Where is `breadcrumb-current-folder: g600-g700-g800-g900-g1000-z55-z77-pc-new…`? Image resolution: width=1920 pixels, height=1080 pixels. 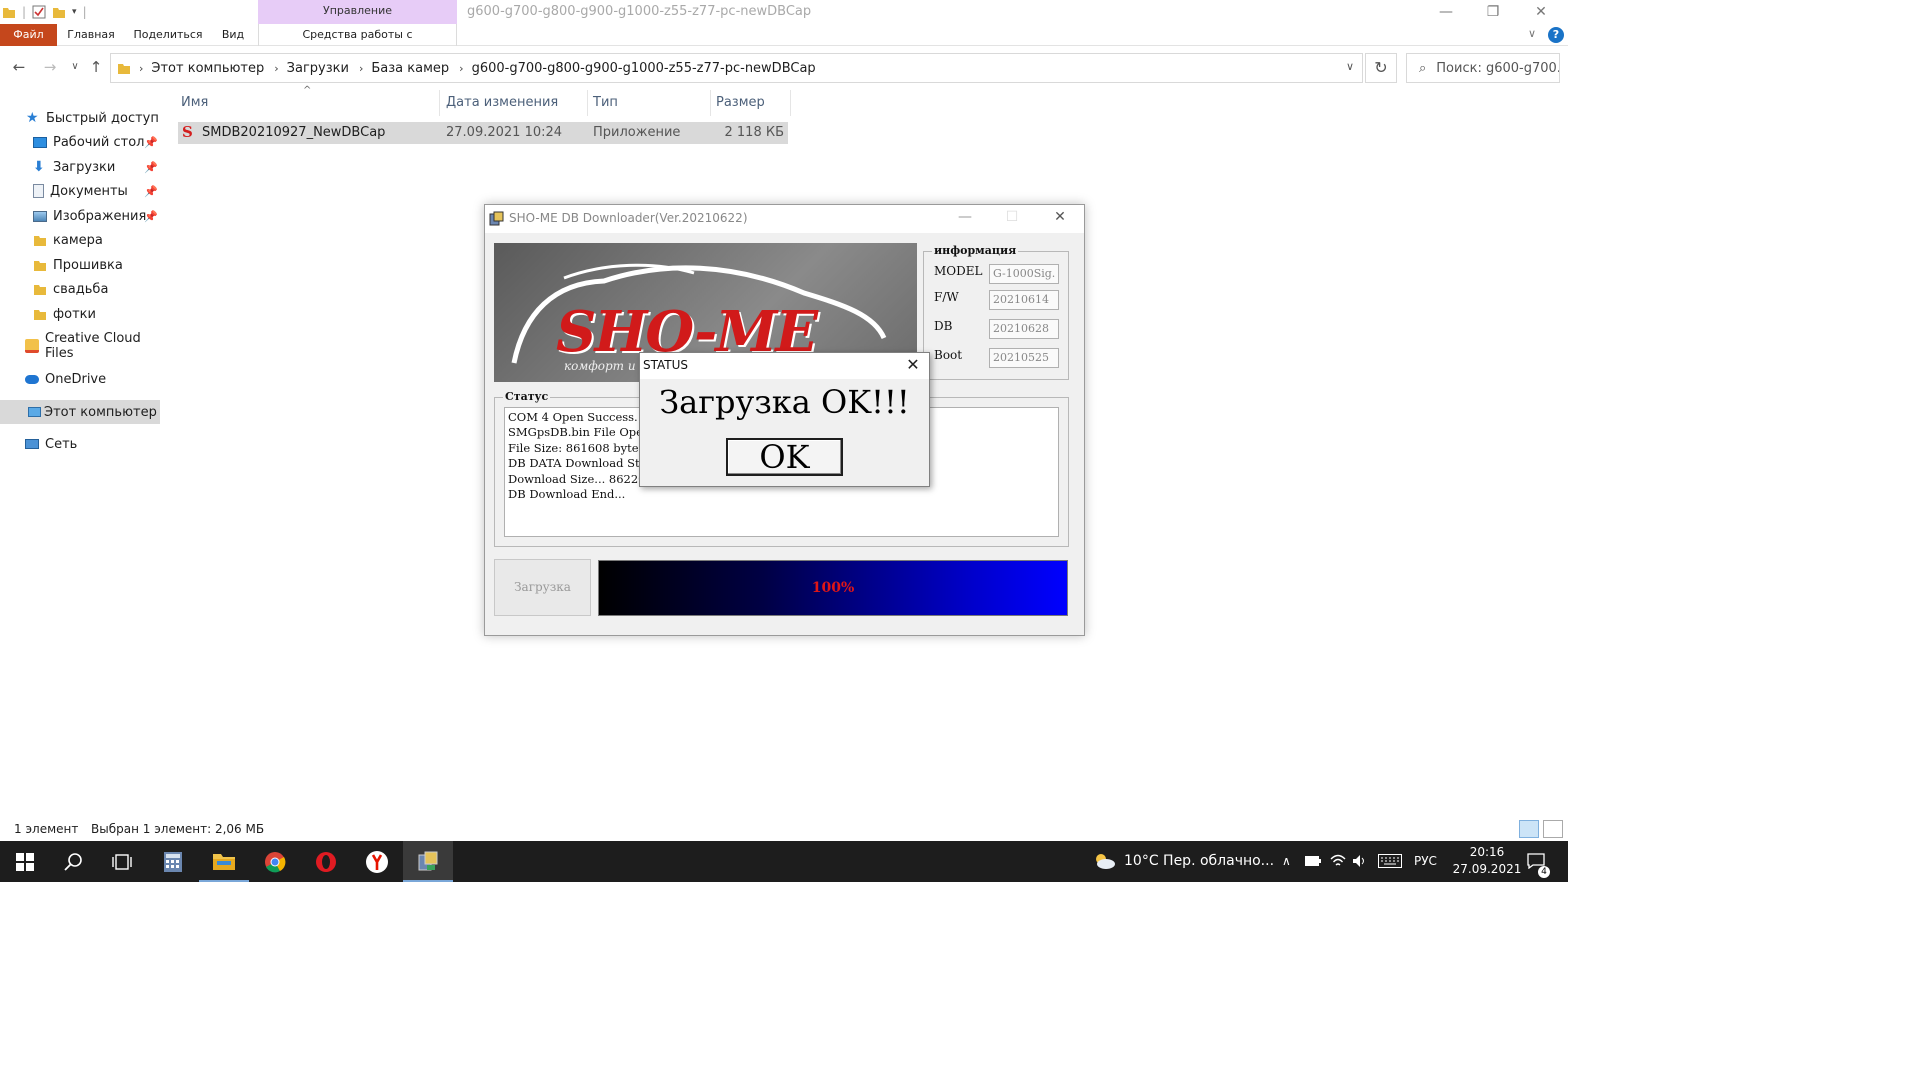
breadcrumb-current-folder: g600-g700-g800-g900-g1000-z55-z77-pc-new… is located at coordinates (644, 68).